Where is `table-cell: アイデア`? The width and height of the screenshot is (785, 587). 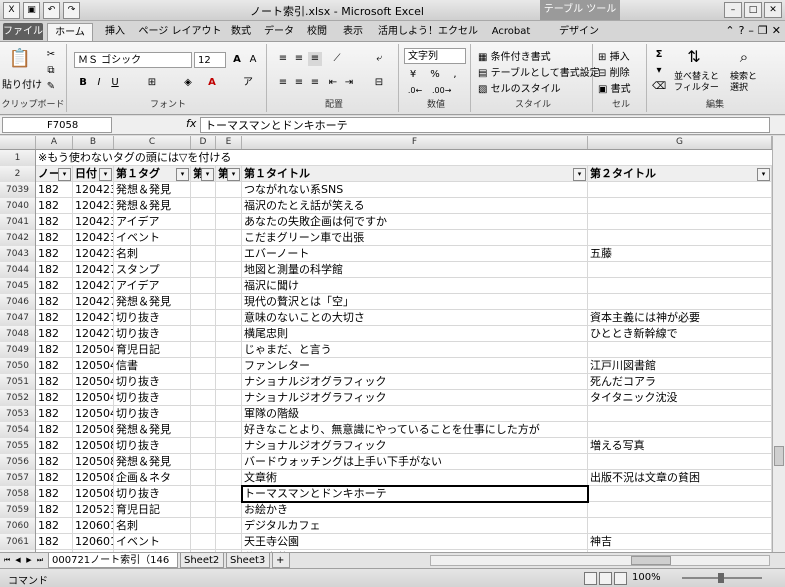 table-cell: アイデア is located at coordinates (152, 286).